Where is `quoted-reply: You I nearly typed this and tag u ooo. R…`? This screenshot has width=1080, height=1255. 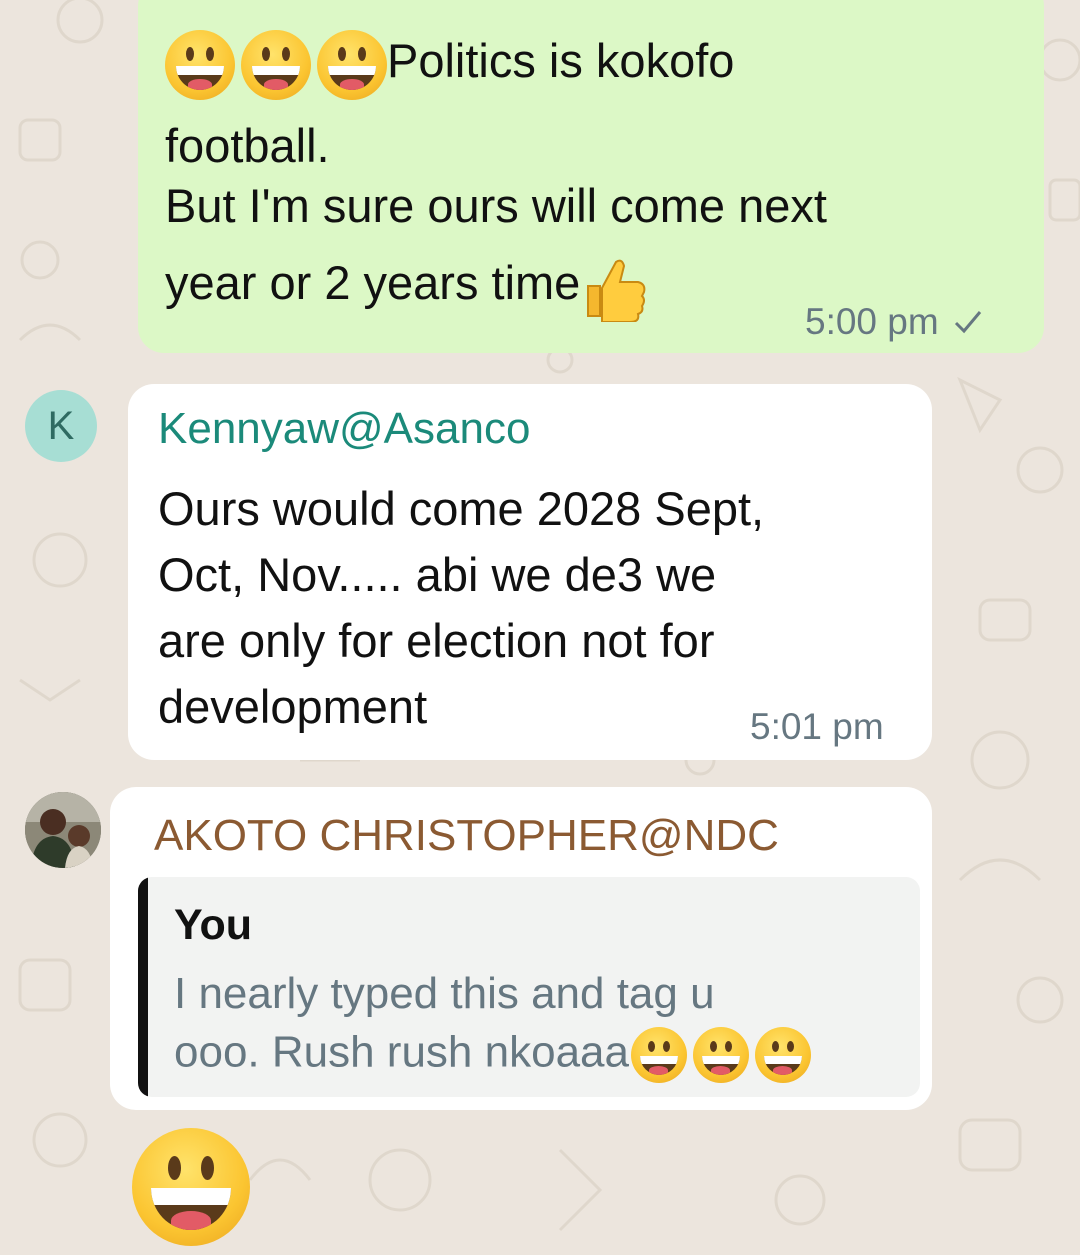 quoted-reply: You I nearly typed this and tag u ooo. R… is located at coordinates (529, 987).